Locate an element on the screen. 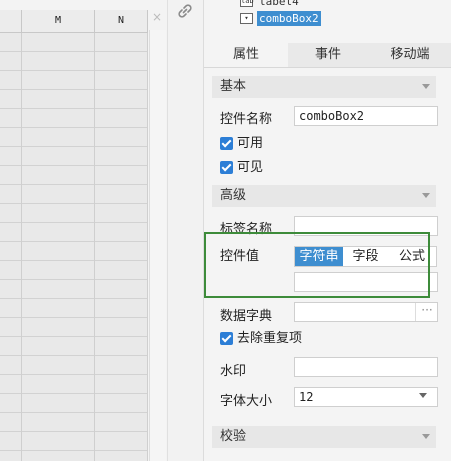  section-basic: 基本 is located at coordinates (324, 87).